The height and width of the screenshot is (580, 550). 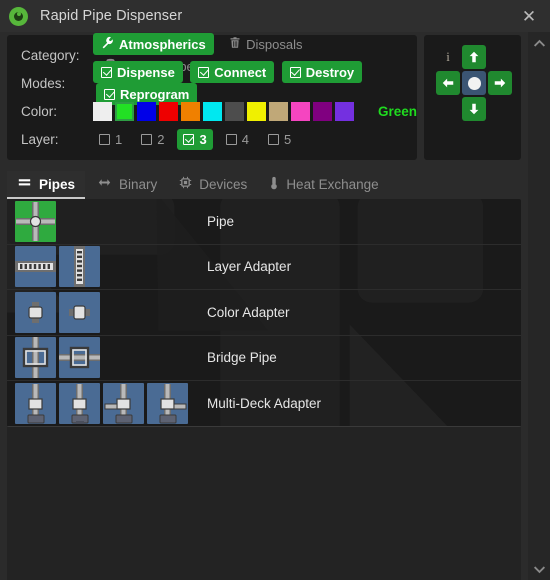 What do you see at coordinates (168, 111) in the screenshot?
I see `color-swatch-red` at bounding box center [168, 111].